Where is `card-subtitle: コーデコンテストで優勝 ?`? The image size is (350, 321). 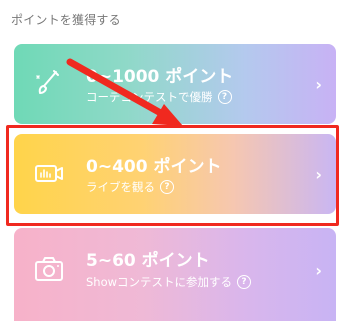
card-subtitle: コーデコンテストで優勝 ? is located at coordinates (159, 97).